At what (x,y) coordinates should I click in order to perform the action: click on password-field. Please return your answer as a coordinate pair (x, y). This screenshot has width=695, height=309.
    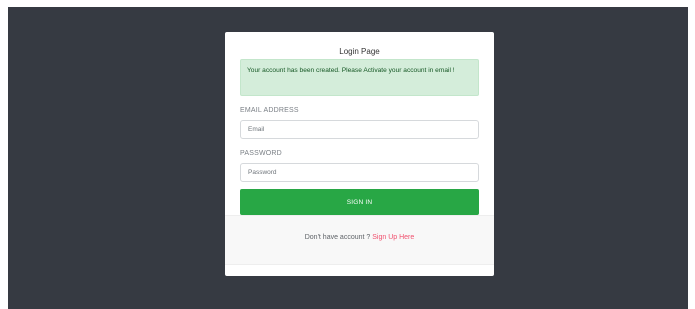
    Looking at the image, I should click on (359, 172).